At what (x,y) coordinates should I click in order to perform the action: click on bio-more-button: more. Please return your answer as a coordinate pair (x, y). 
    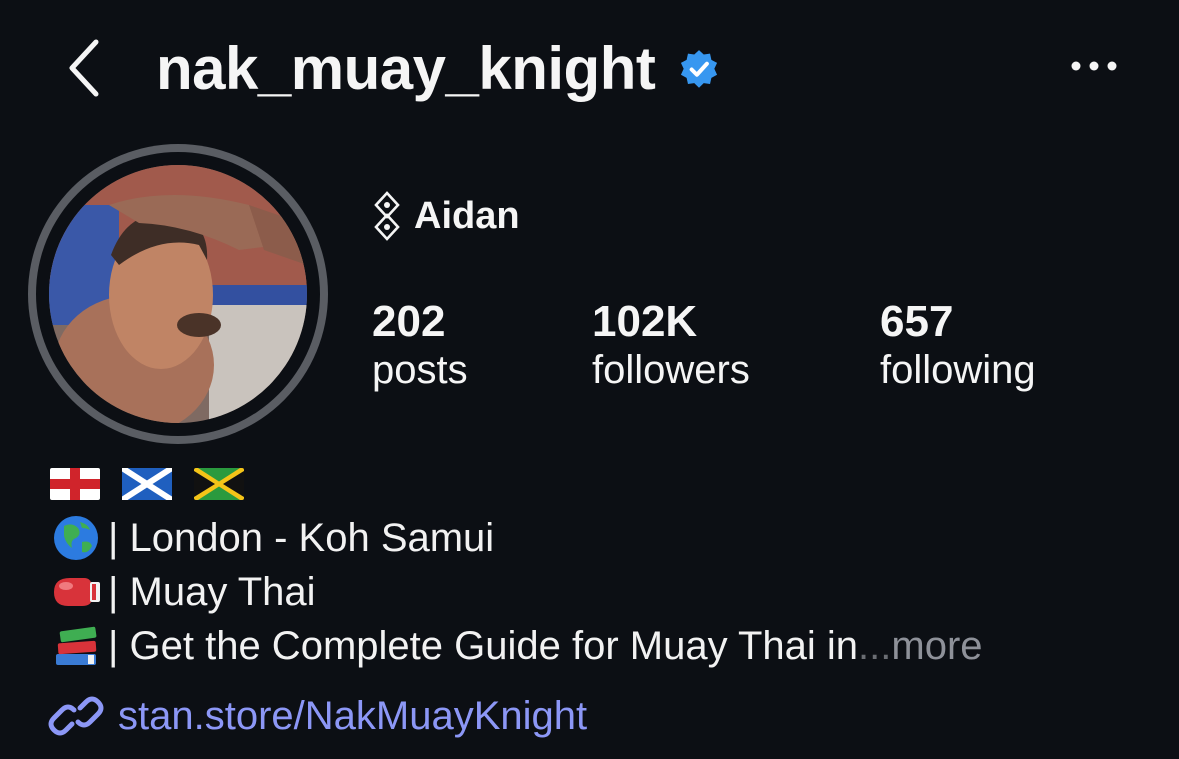
    Looking at the image, I should click on (936, 646).